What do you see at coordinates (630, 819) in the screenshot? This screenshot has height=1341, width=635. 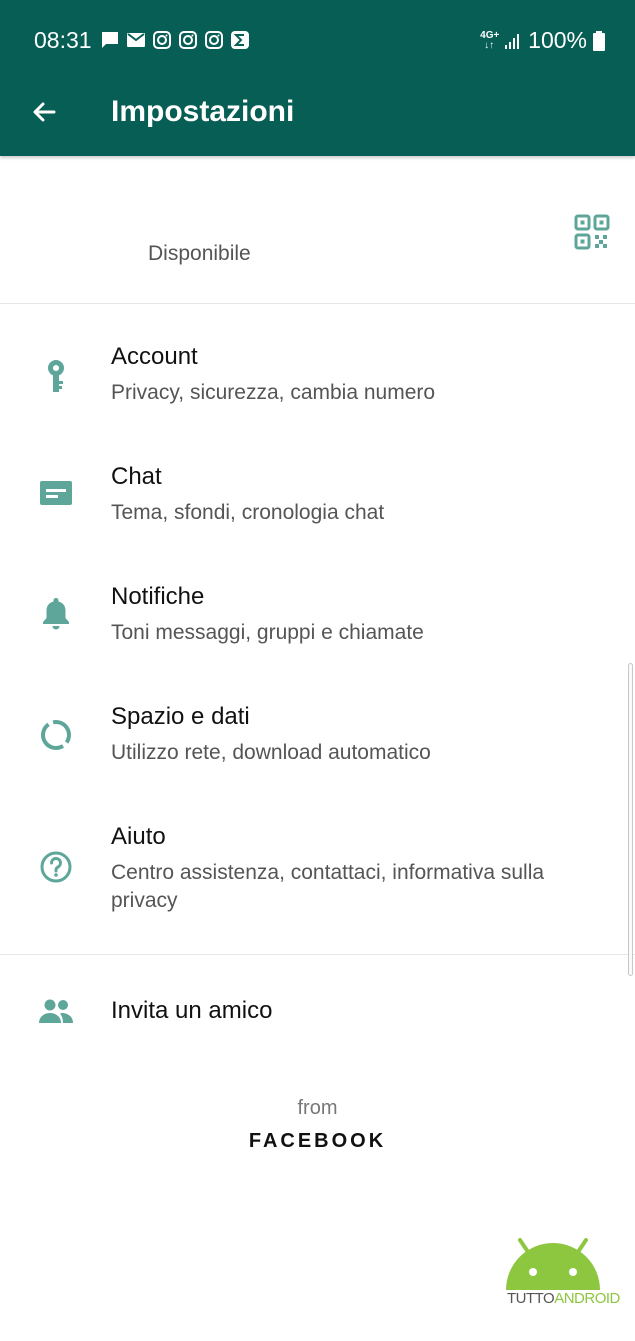 I see `scrollbar` at bounding box center [630, 819].